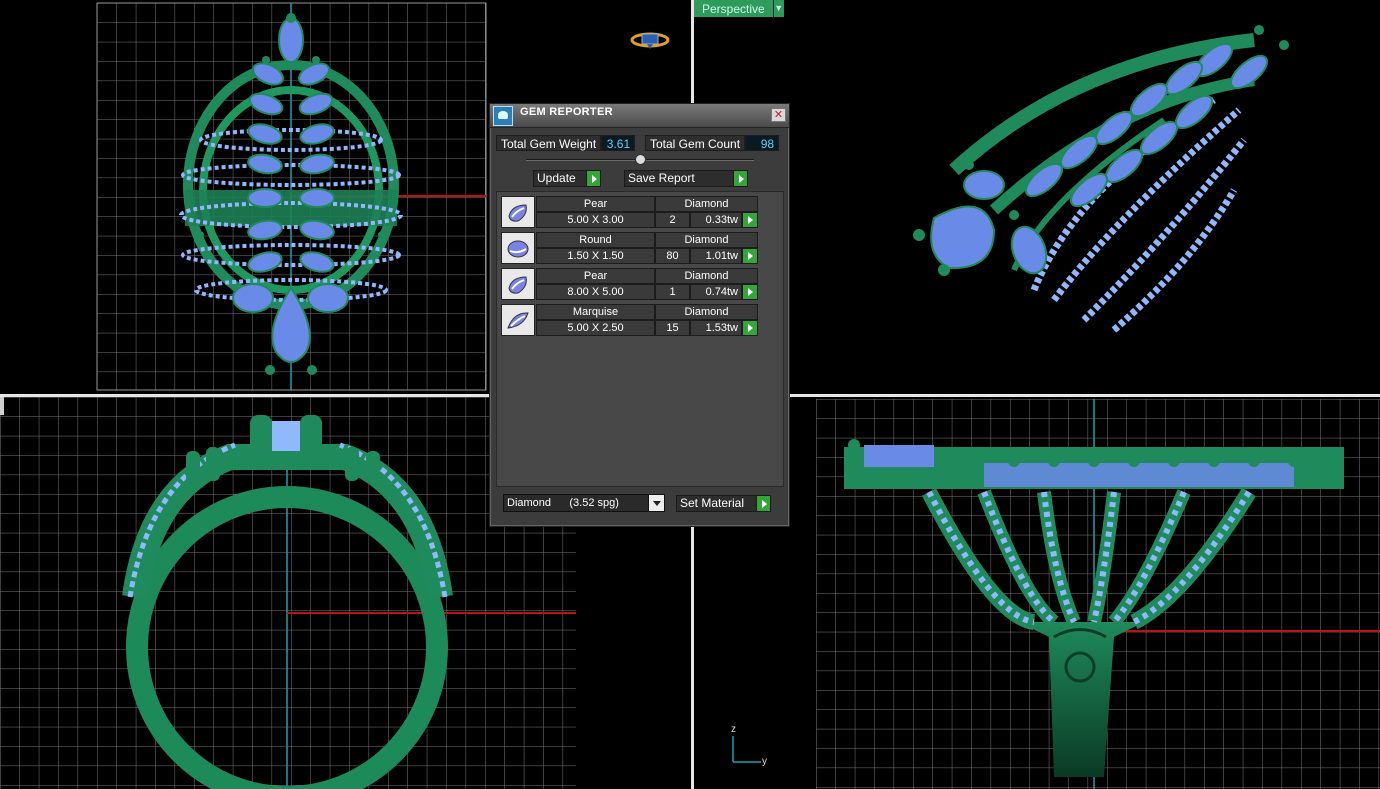 The image size is (1380, 789). Describe the element at coordinates (695, 143) in the screenshot. I see `total-gem-count-label: Total Gem Count` at that location.